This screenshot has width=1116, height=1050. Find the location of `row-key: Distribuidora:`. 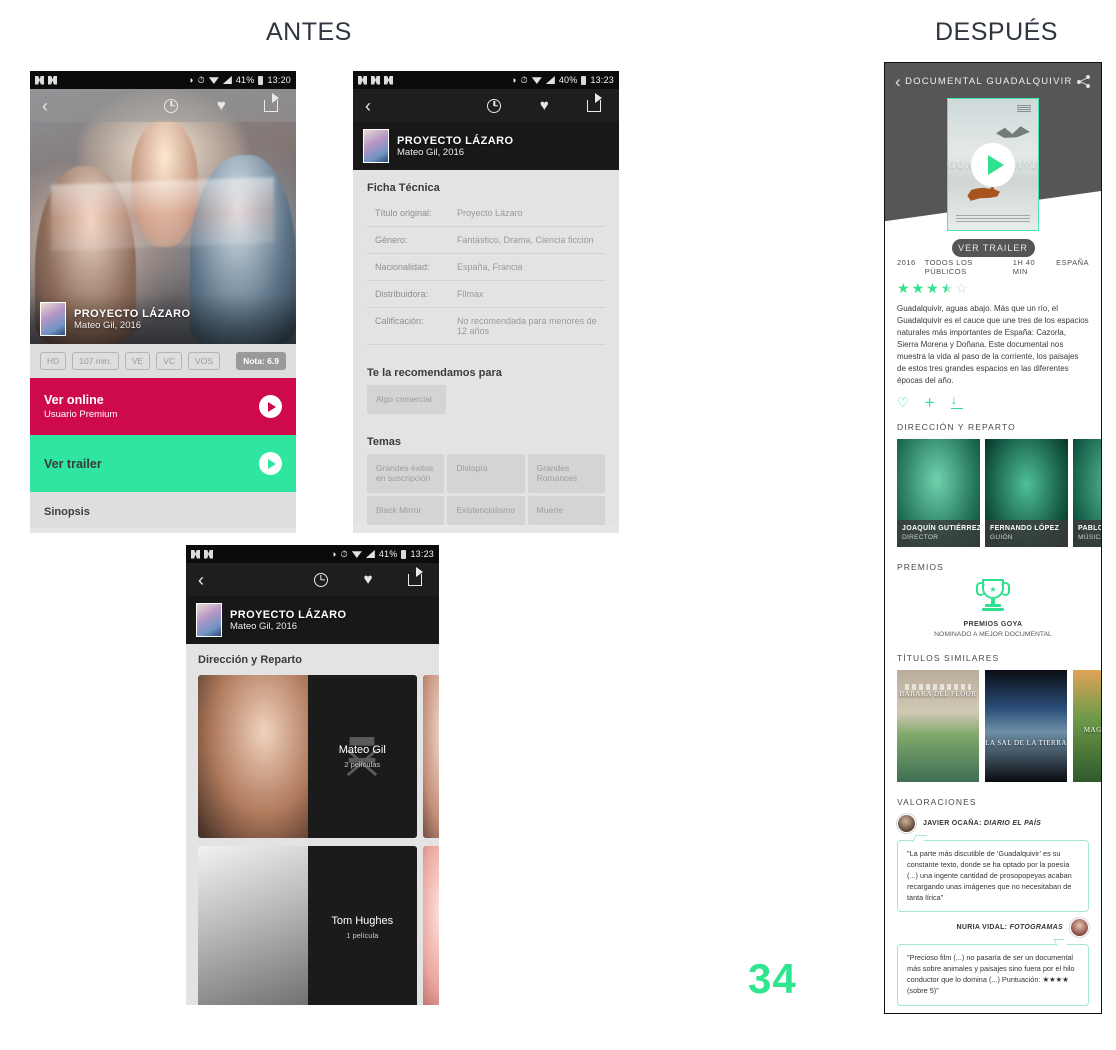

row-key: Distribuidora: is located at coordinates (402, 294).